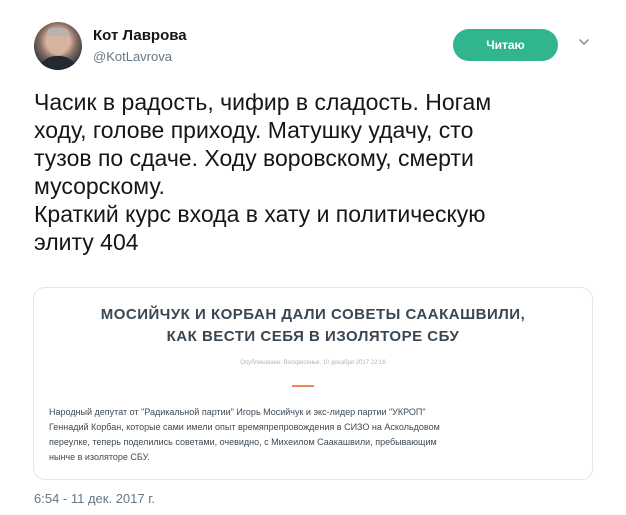  What do you see at coordinates (132, 56) in the screenshot?
I see `user-handle: @KotLavrova` at bounding box center [132, 56].